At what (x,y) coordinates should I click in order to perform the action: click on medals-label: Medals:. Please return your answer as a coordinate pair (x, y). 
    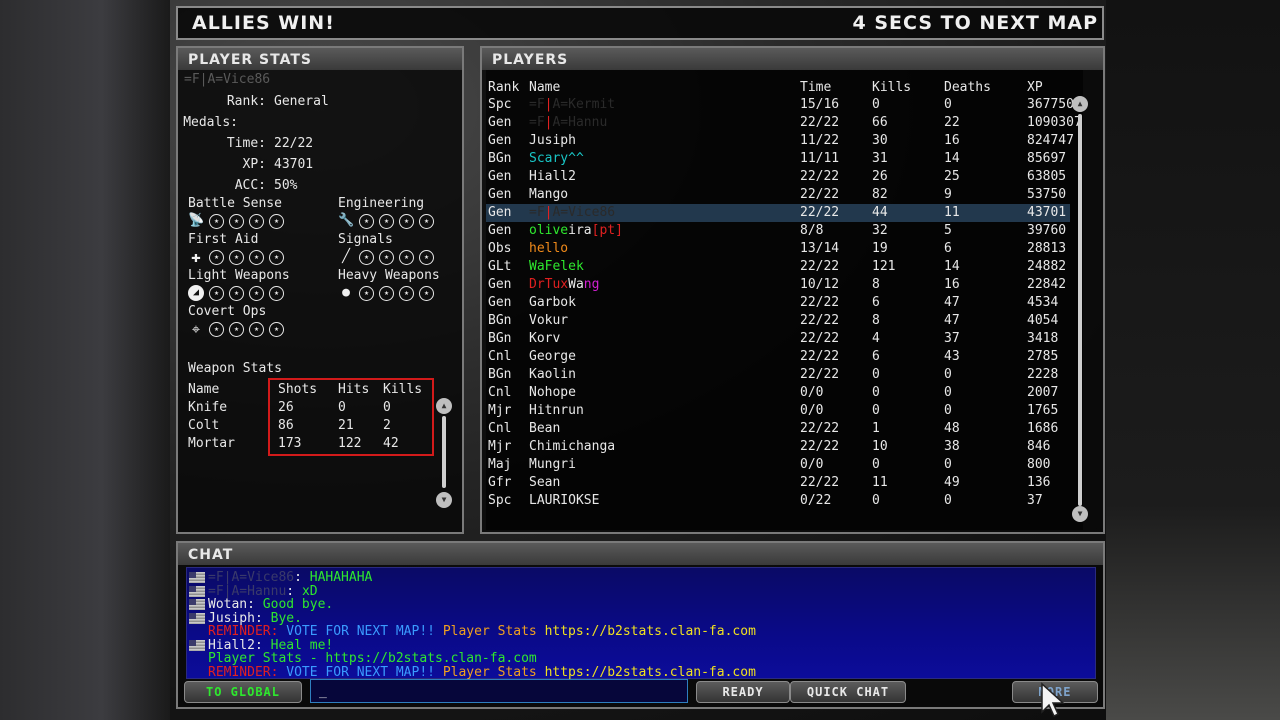
    Looking at the image, I should click on (210, 122).